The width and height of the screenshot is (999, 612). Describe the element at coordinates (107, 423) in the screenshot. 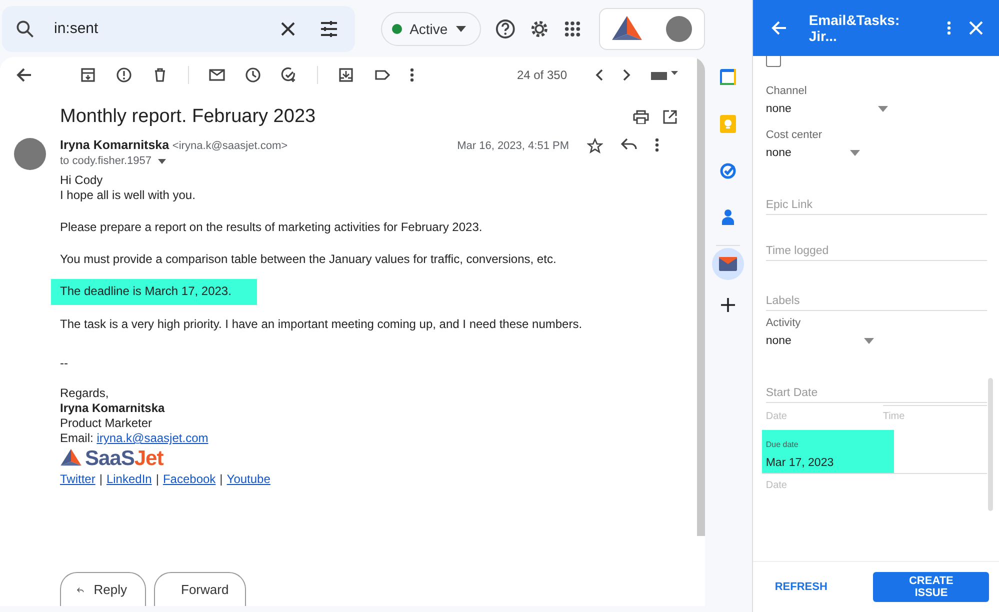

I see `signature-title: Product Marketer` at that location.